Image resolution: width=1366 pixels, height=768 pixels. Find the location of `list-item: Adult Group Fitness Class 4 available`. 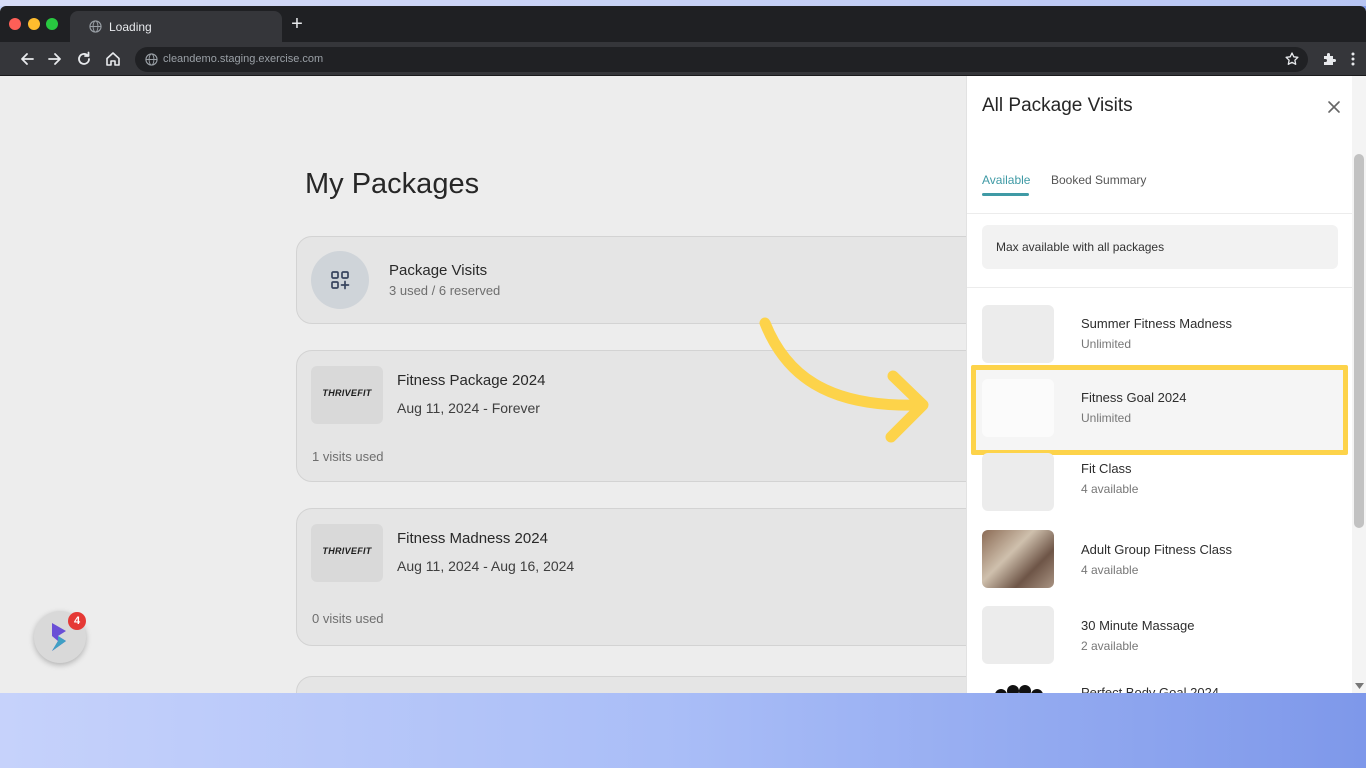

list-item: Adult Group Fitness Class 4 available is located at coordinates (1159, 565).